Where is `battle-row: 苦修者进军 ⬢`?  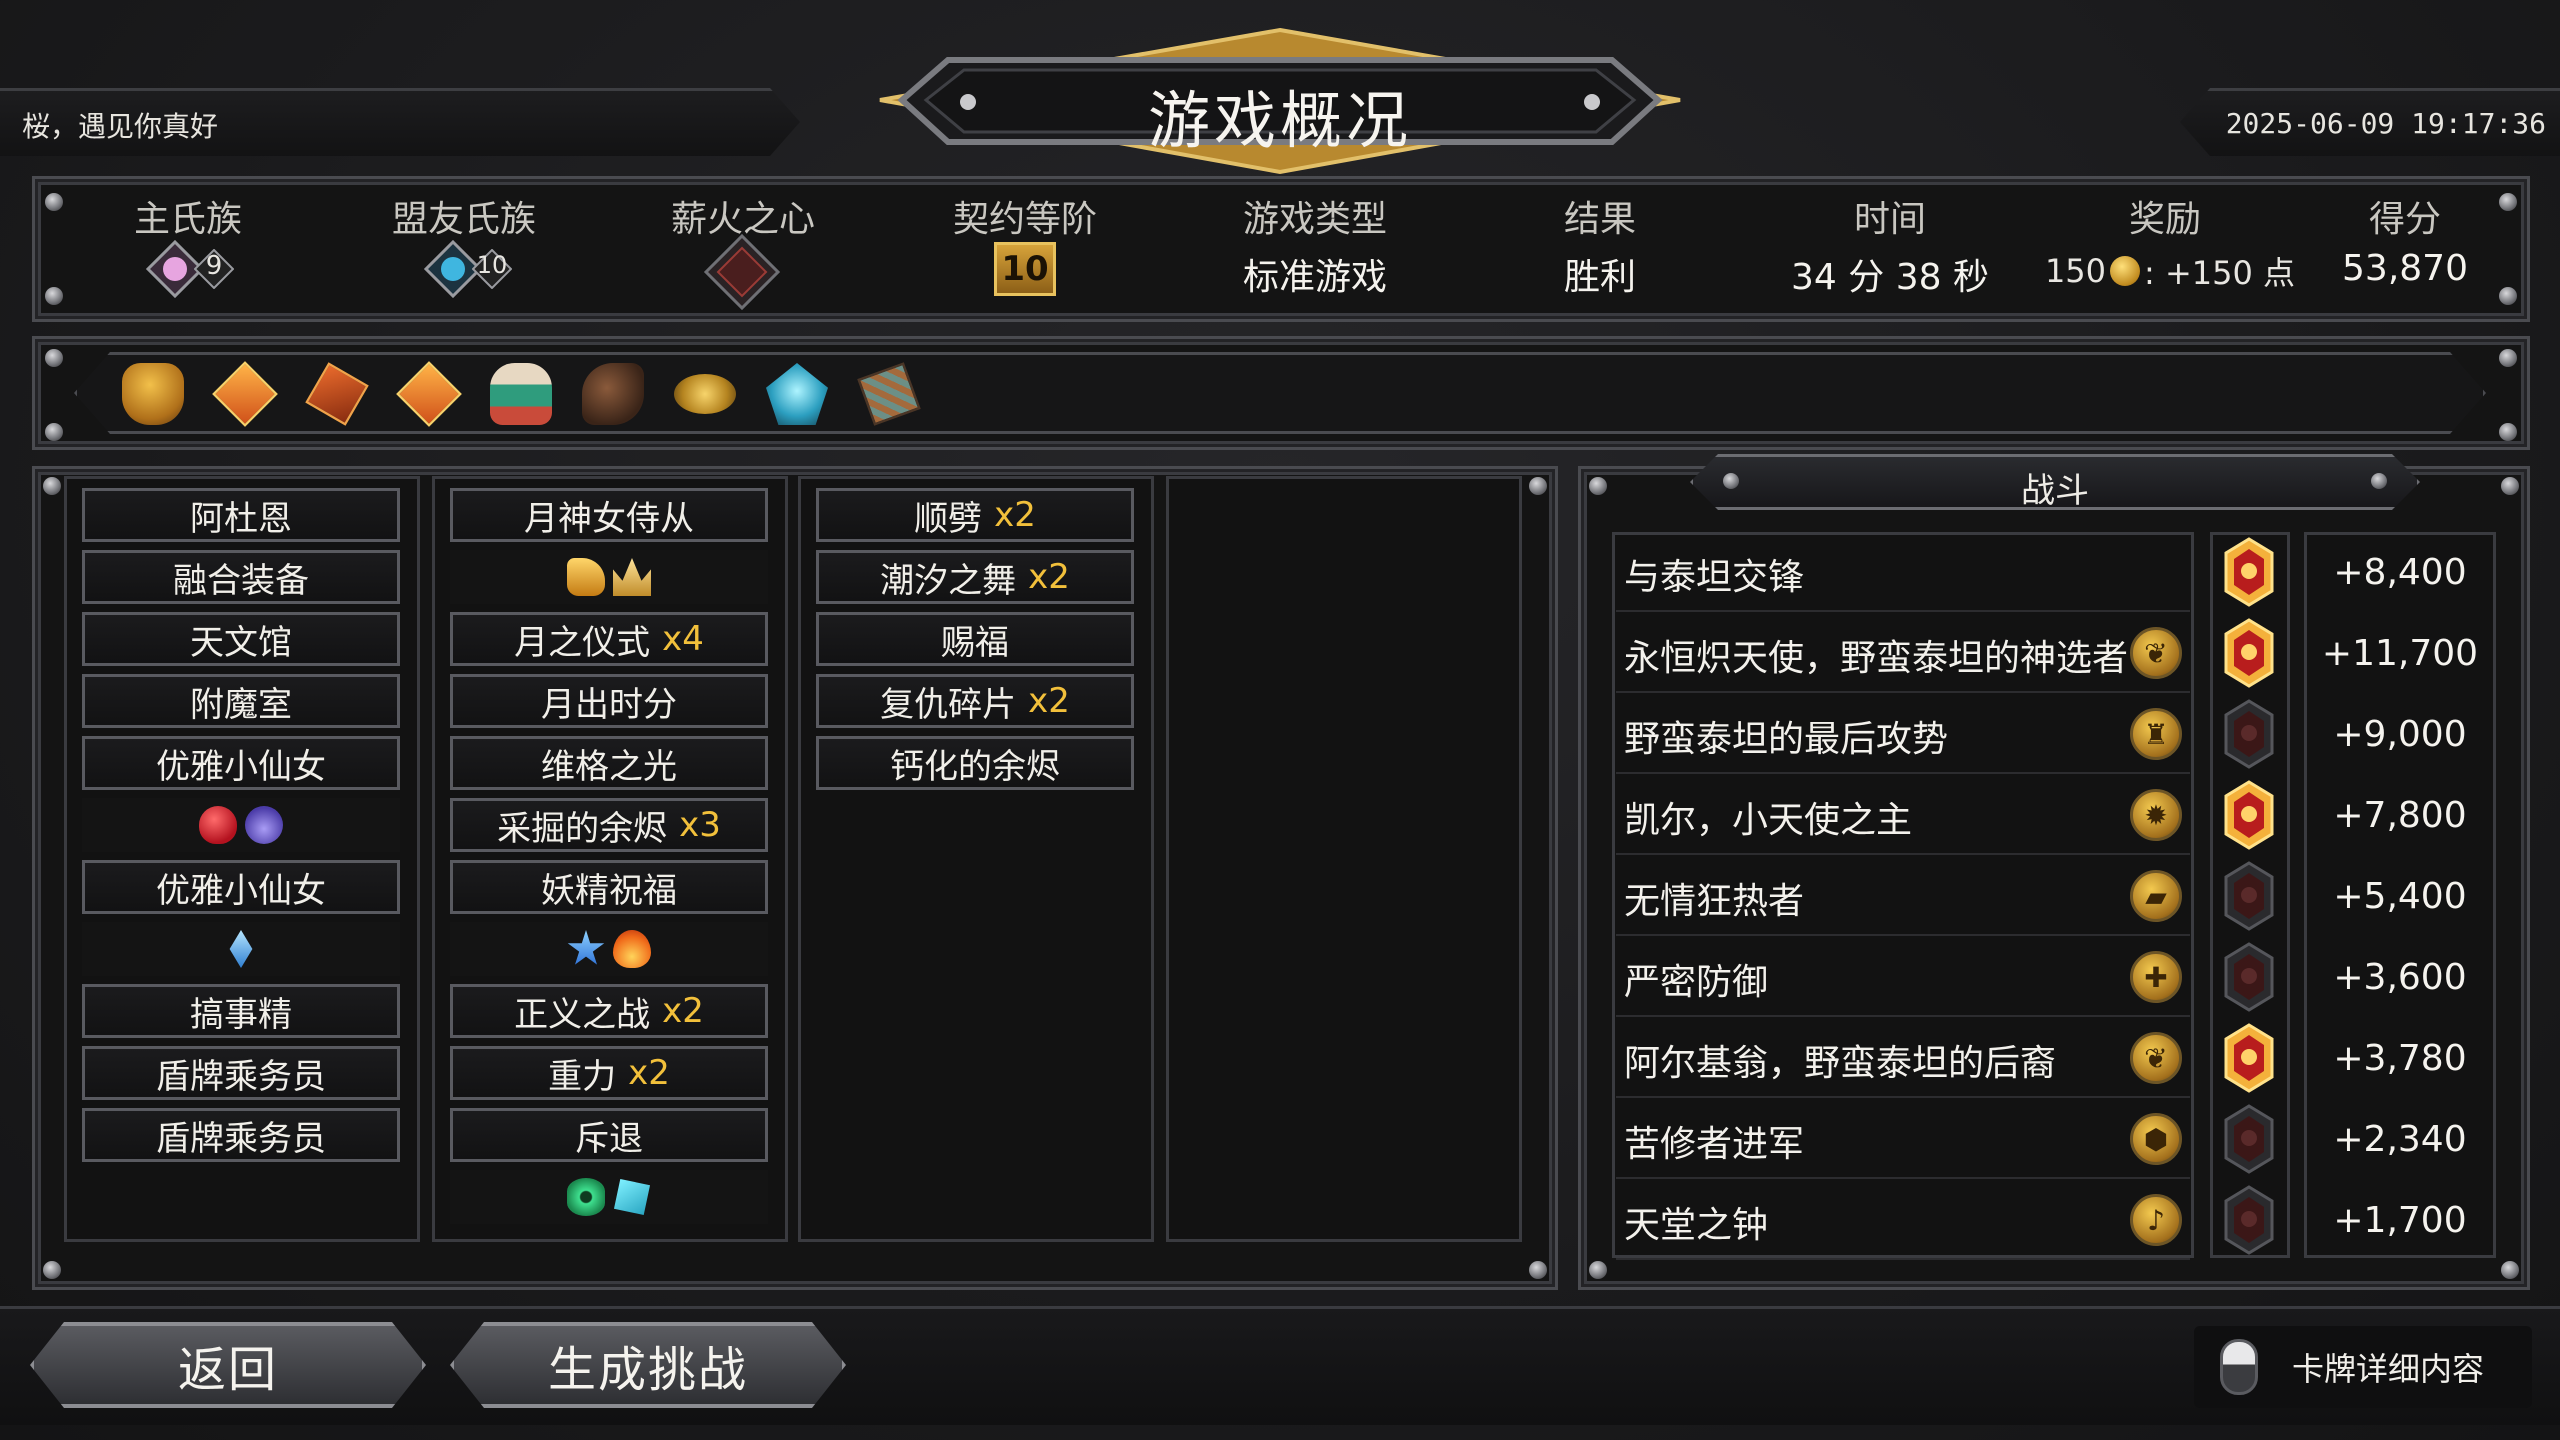
battle-row: 苦修者进军 ⬢ is located at coordinates (1903, 1140).